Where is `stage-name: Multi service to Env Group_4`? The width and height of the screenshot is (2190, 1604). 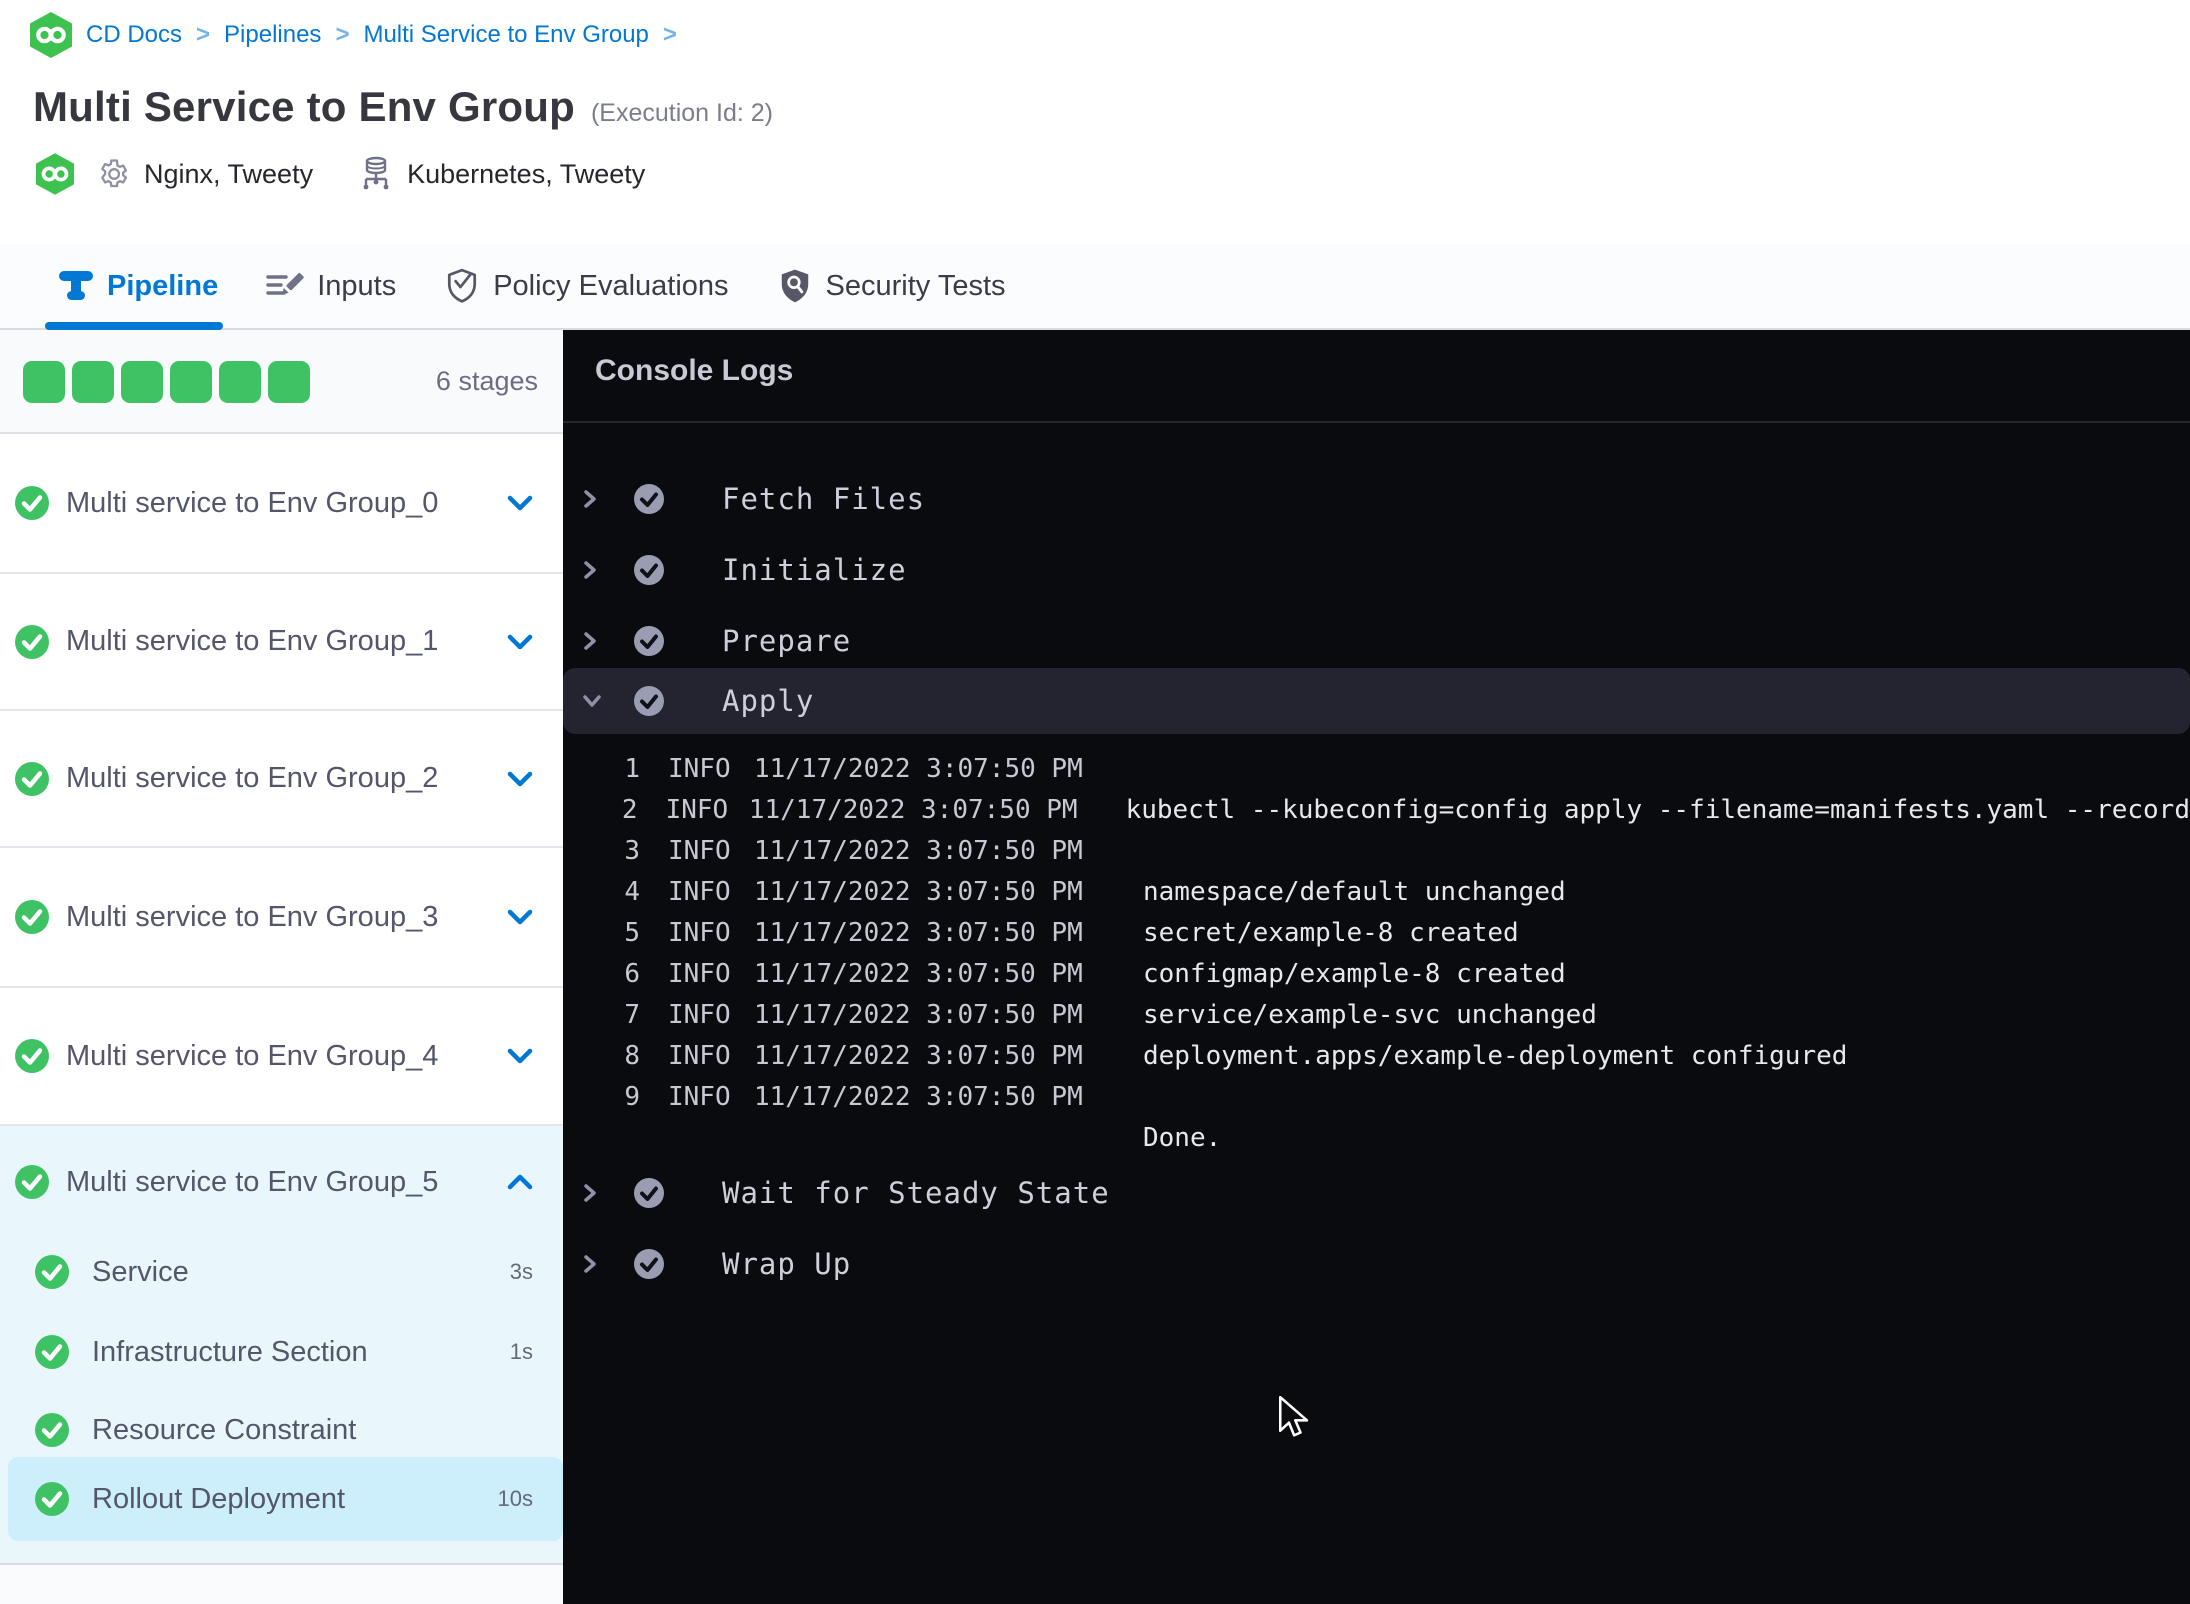
stage-name: Multi service to Env Group_4 is located at coordinates (252, 1055).